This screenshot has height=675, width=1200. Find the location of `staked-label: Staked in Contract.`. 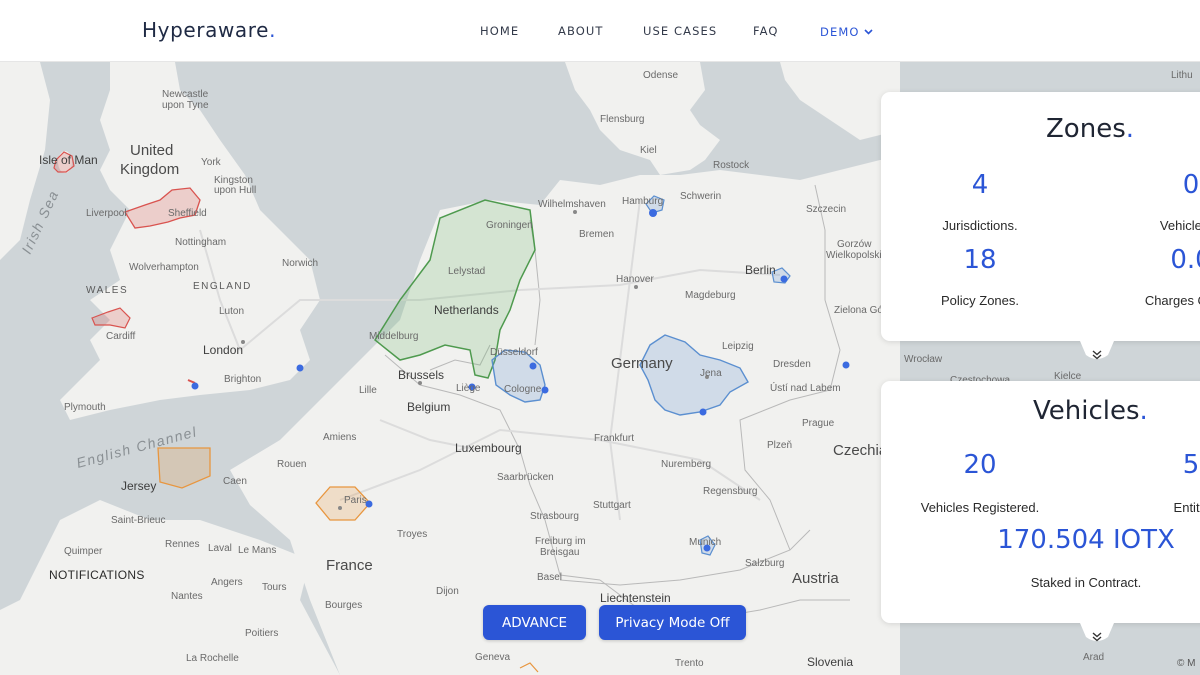

staked-label: Staked in Contract. is located at coordinates (1086, 582).